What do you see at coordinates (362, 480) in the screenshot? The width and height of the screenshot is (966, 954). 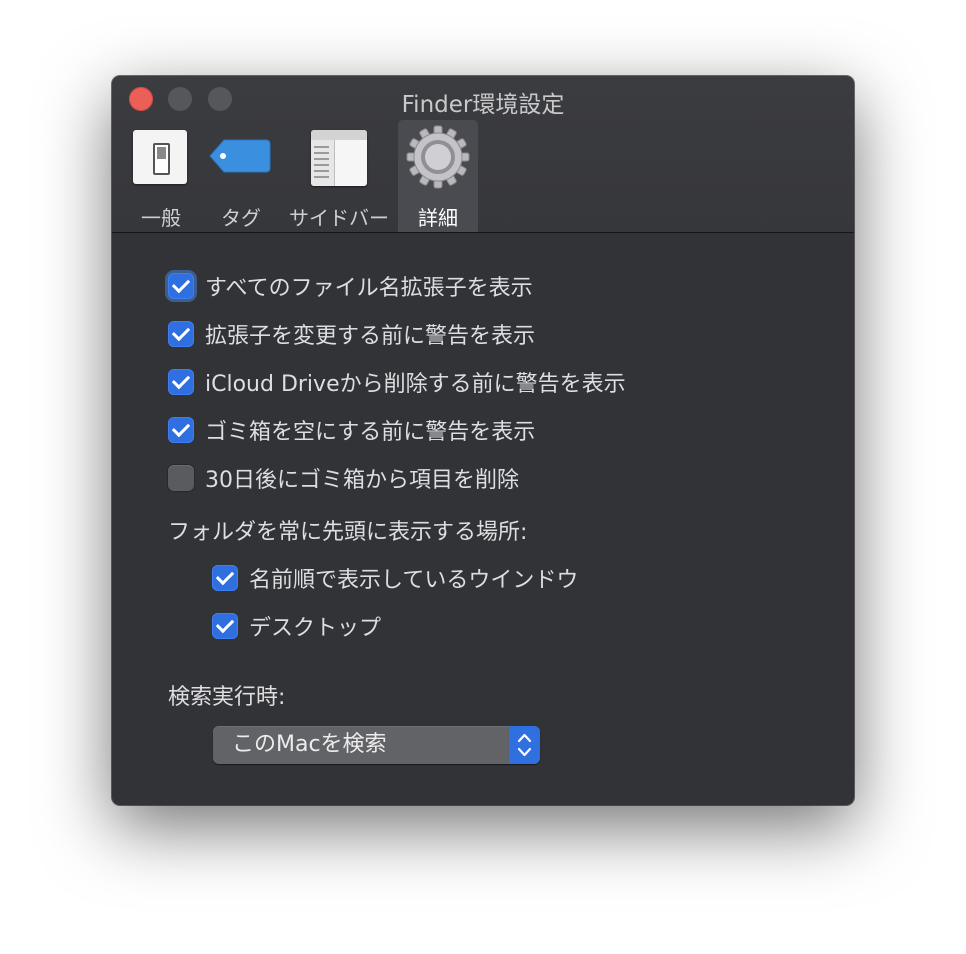 I see `option-label: 30日後にゴミ箱から項目を削除` at bounding box center [362, 480].